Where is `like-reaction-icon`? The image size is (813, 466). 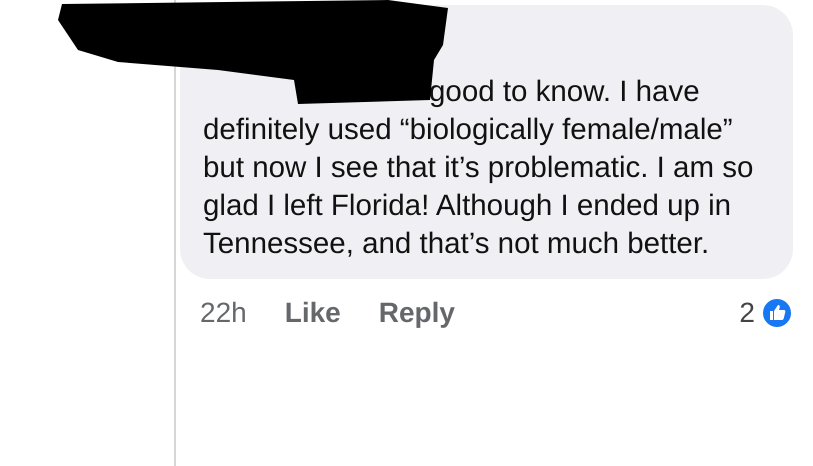 like-reaction-icon is located at coordinates (777, 313).